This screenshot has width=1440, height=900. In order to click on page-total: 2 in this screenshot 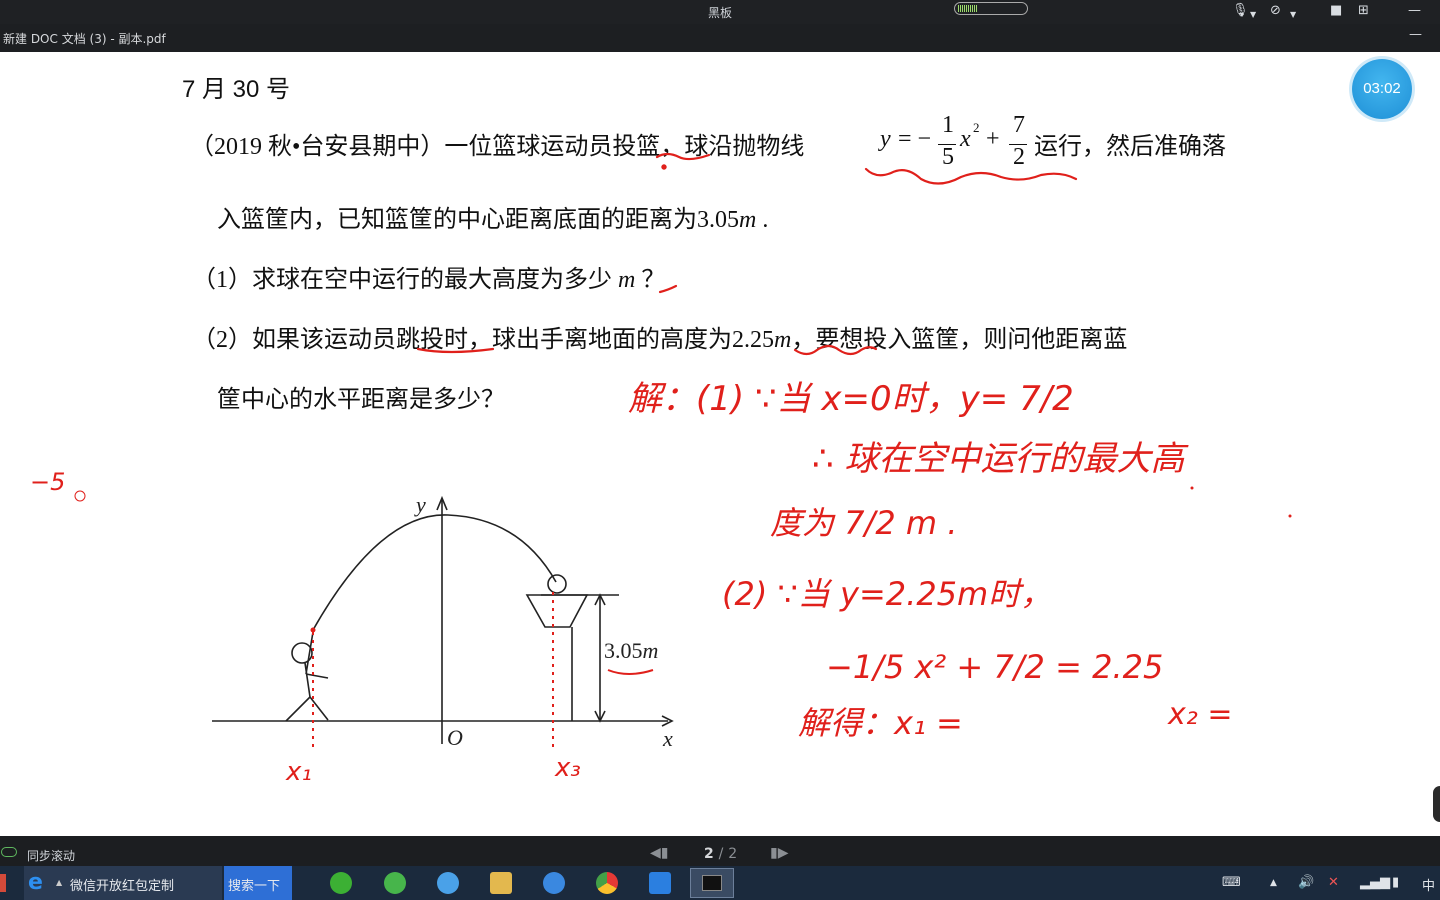, I will do `click(733, 854)`.